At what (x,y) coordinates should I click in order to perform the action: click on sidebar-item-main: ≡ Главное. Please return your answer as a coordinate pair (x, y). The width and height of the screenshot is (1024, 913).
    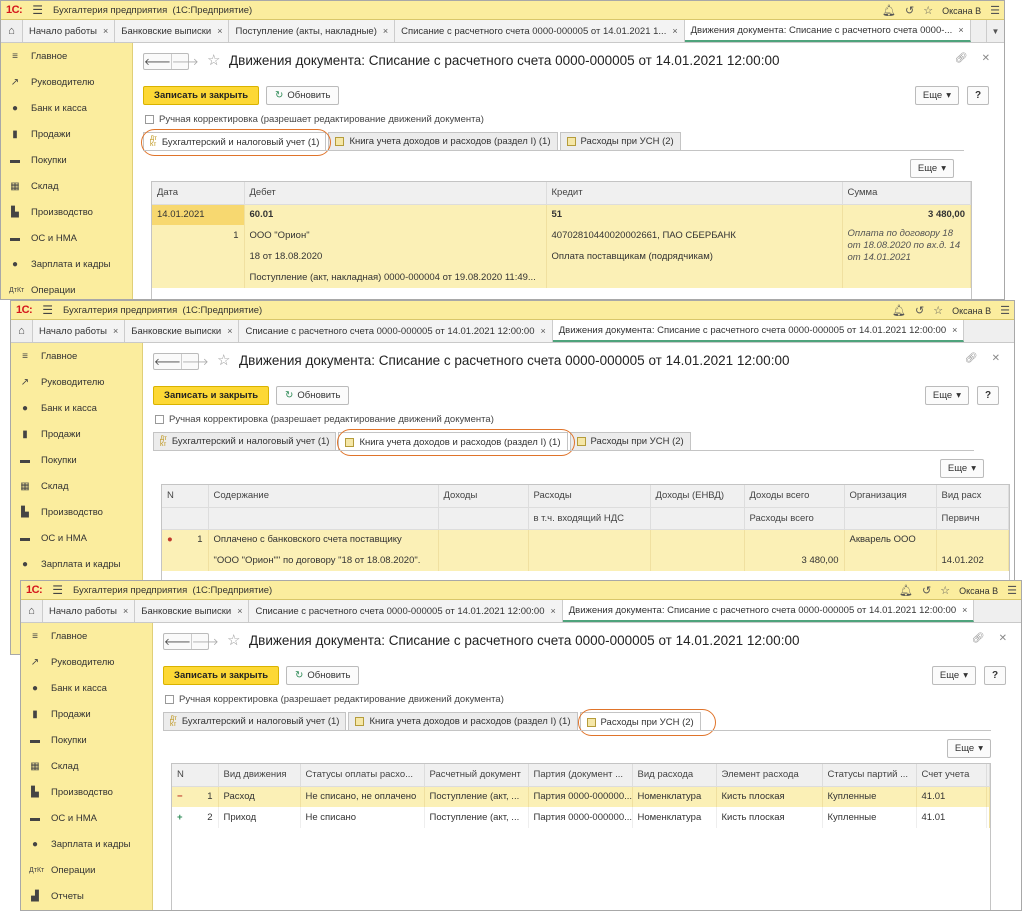
    Looking at the image, I should click on (76, 356).